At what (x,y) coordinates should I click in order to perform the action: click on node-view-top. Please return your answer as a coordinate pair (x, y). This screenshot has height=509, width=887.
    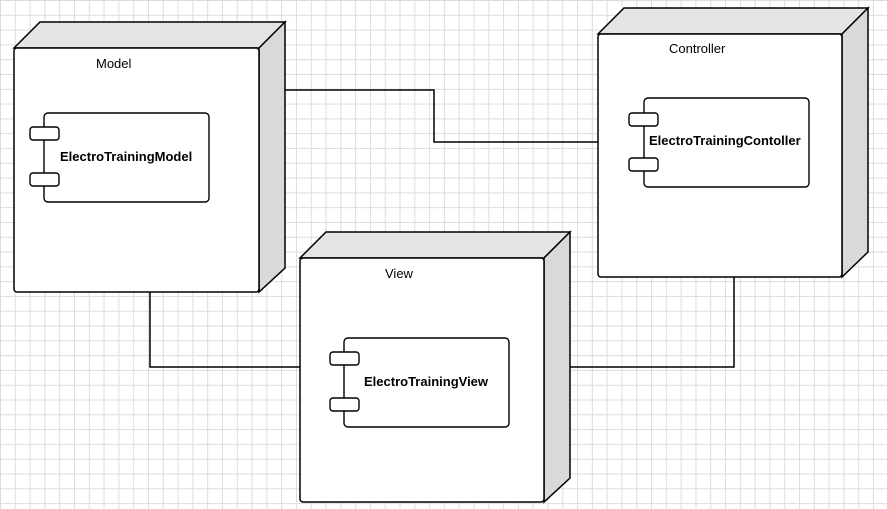
    Looking at the image, I should click on (435, 245).